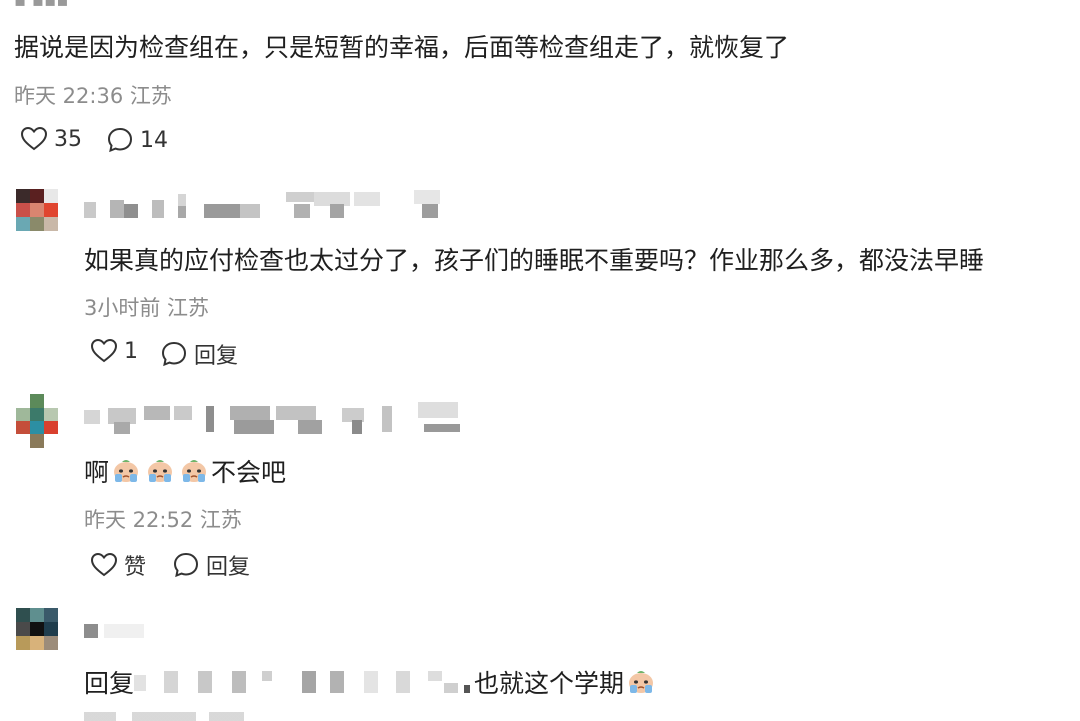 The width and height of the screenshot is (1080, 721). What do you see at coordinates (249, 472) in the screenshot?
I see `comment-text-suffix: 不会吧` at bounding box center [249, 472].